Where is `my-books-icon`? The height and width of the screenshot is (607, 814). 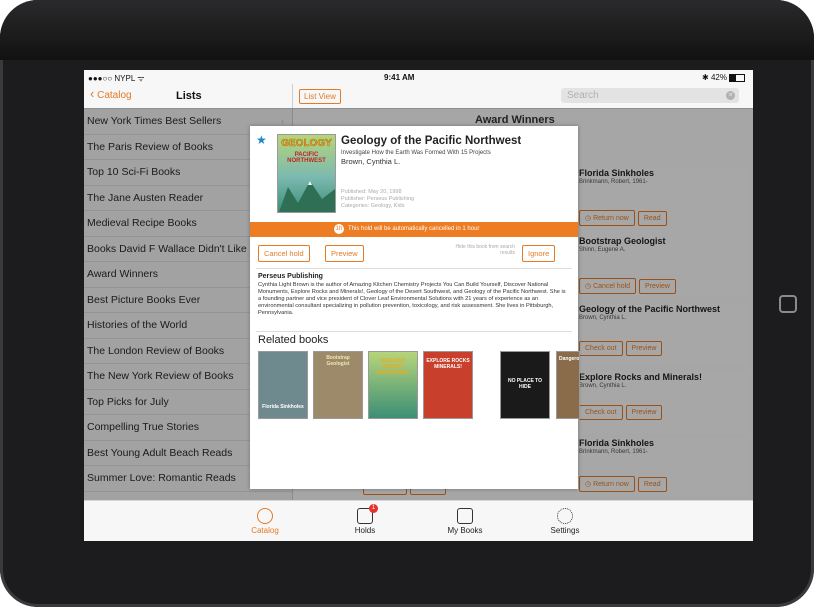 my-books-icon is located at coordinates (465, 516).